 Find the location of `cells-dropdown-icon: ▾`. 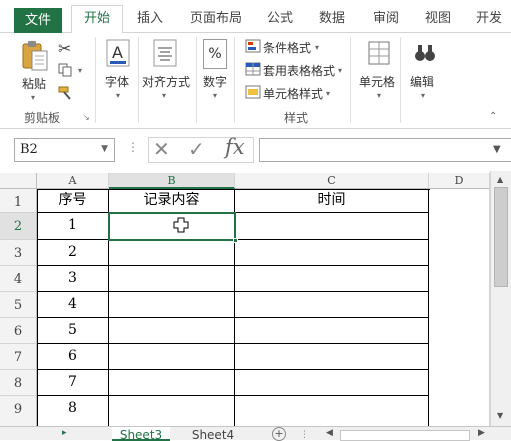

cells-dropdown-icon: ▾ is located at coordinates (379, 95).